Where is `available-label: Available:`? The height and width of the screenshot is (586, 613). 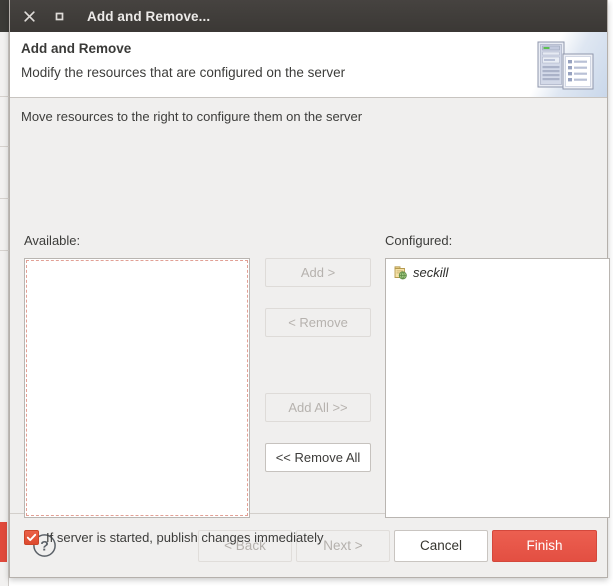
available-label: Available: is located at coordinates (52, 240).